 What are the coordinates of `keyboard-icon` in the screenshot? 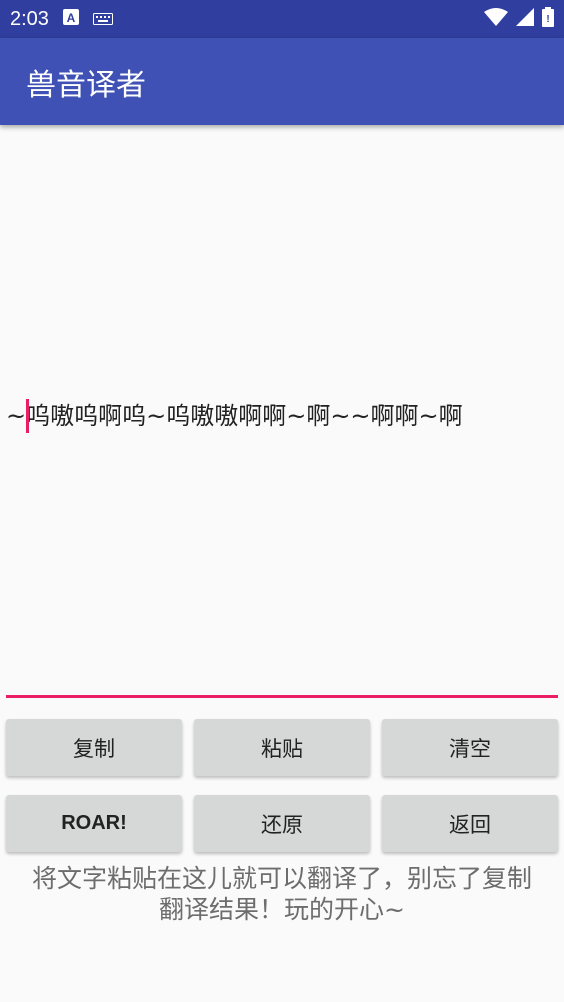 It's located at (102, 19).